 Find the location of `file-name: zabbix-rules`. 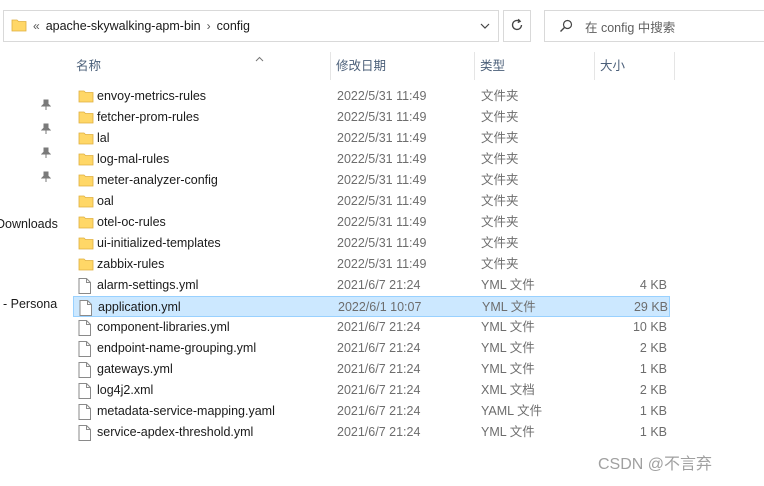

file-name: zabbix-rules is located at coordinates (131, 264).